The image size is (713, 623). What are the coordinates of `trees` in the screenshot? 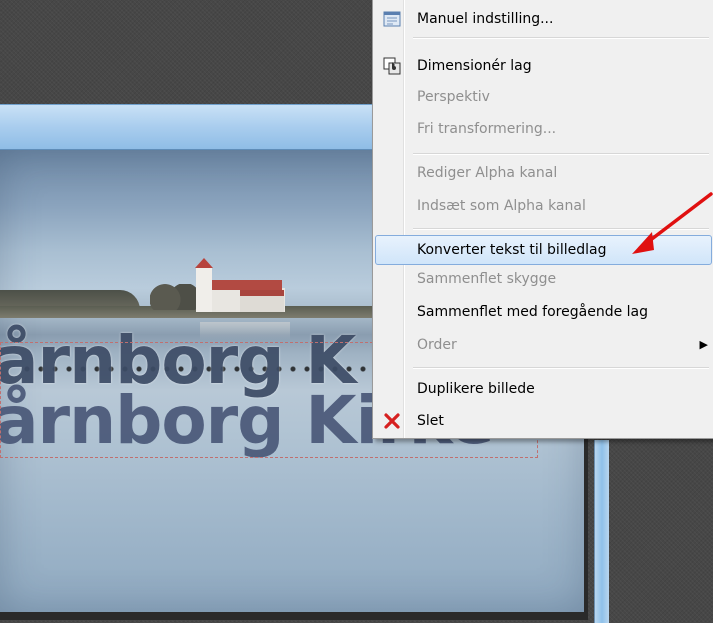 It's located at (175, 297).